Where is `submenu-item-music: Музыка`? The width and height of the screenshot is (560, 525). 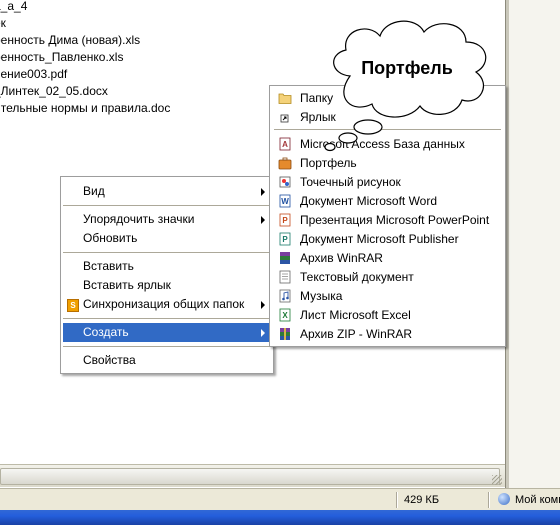 submenu-item-music: Музыка is located at coordinates (387, 296).